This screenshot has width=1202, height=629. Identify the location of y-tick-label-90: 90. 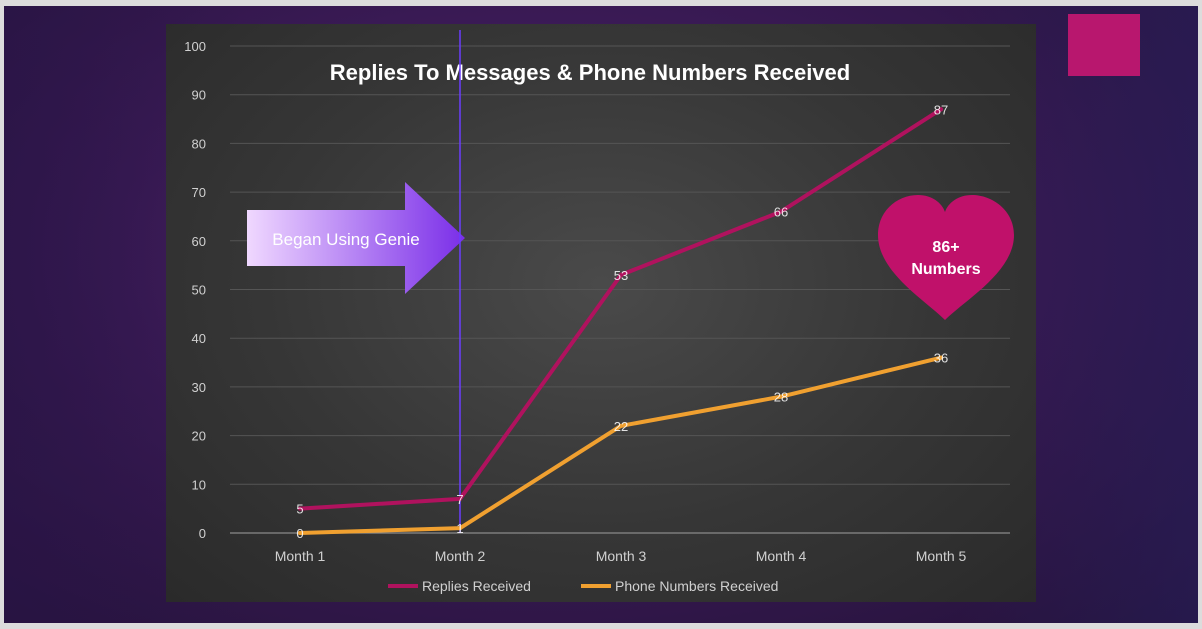
(199, 95).